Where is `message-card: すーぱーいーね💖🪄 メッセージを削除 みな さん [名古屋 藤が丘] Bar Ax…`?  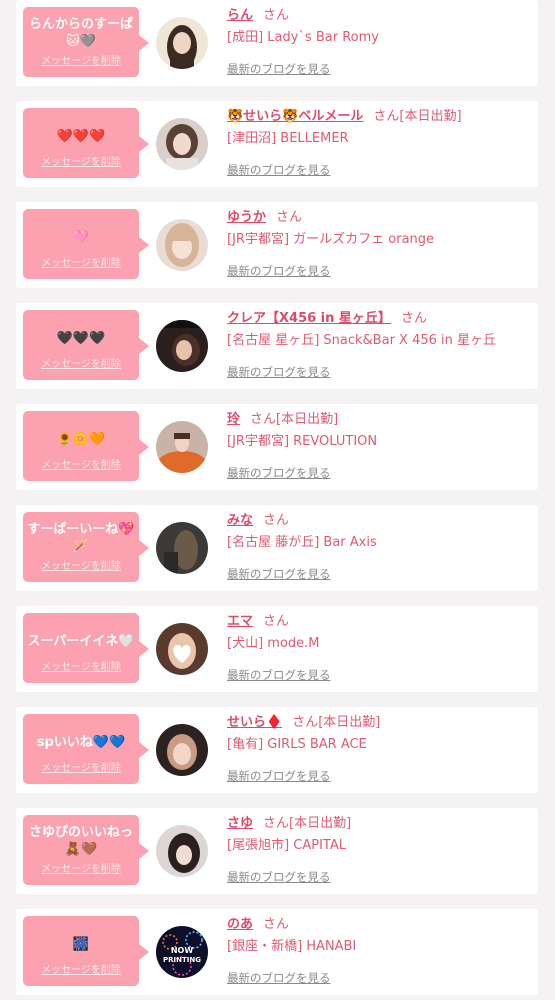 message-card: すーぱーいーね💖🪄 メッセージを削除 みな さん [名古屋 藤が丘] Bar Ax… is located at coordinates (277, 548).